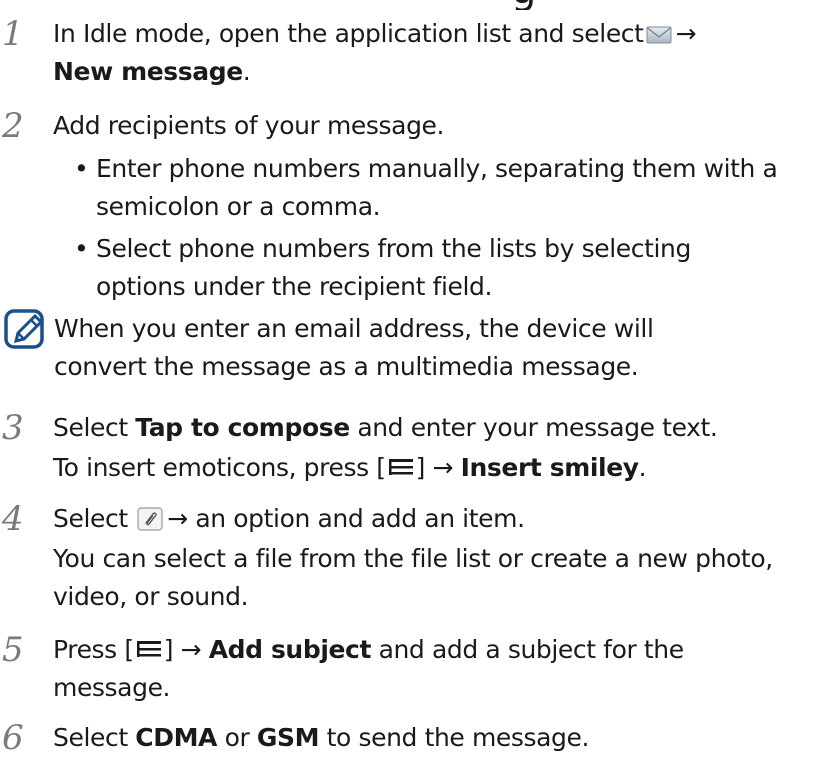  Describe the element at coordinates (249, 125) in the screenshot. I see `step-2-text: Add recipients of your message.` at that location.